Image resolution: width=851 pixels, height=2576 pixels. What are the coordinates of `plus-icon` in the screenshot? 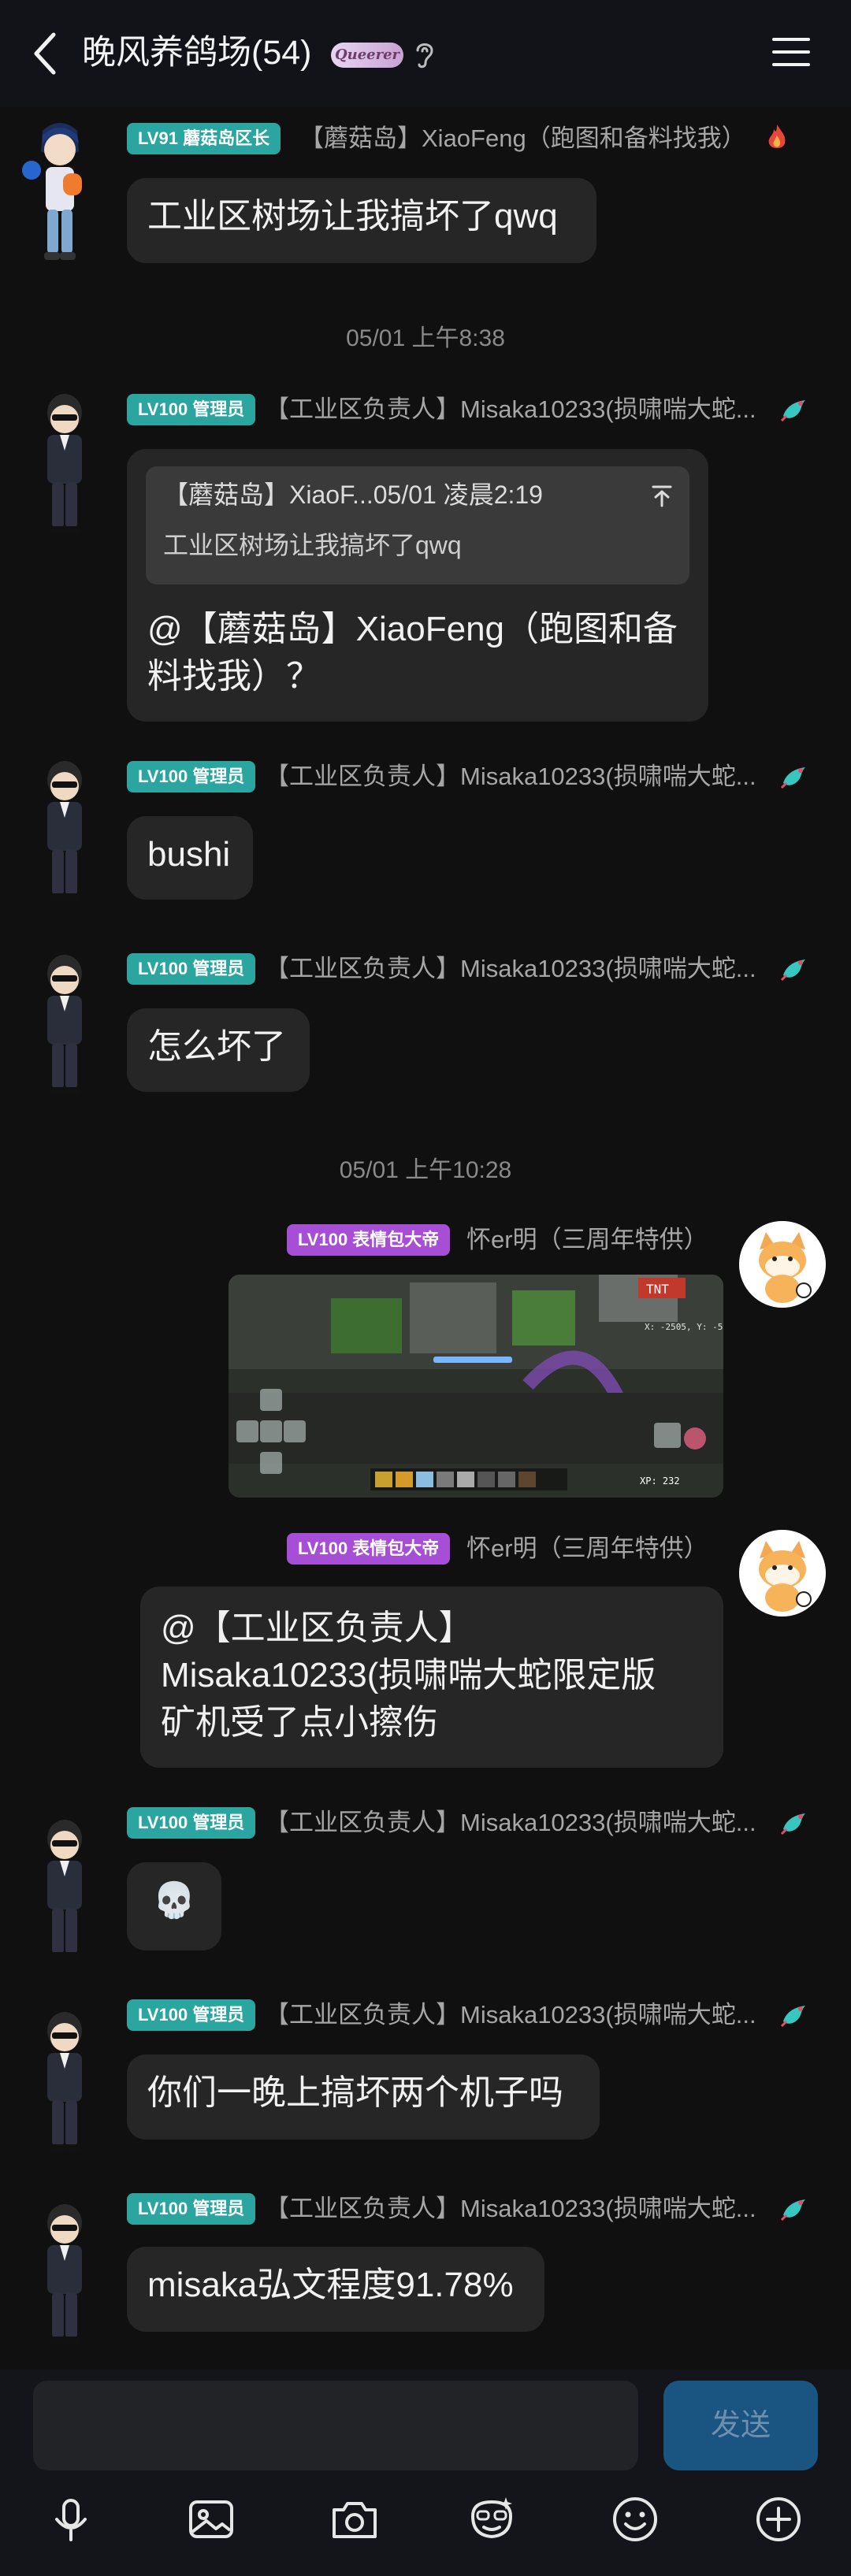 It's located at (778, 2519).